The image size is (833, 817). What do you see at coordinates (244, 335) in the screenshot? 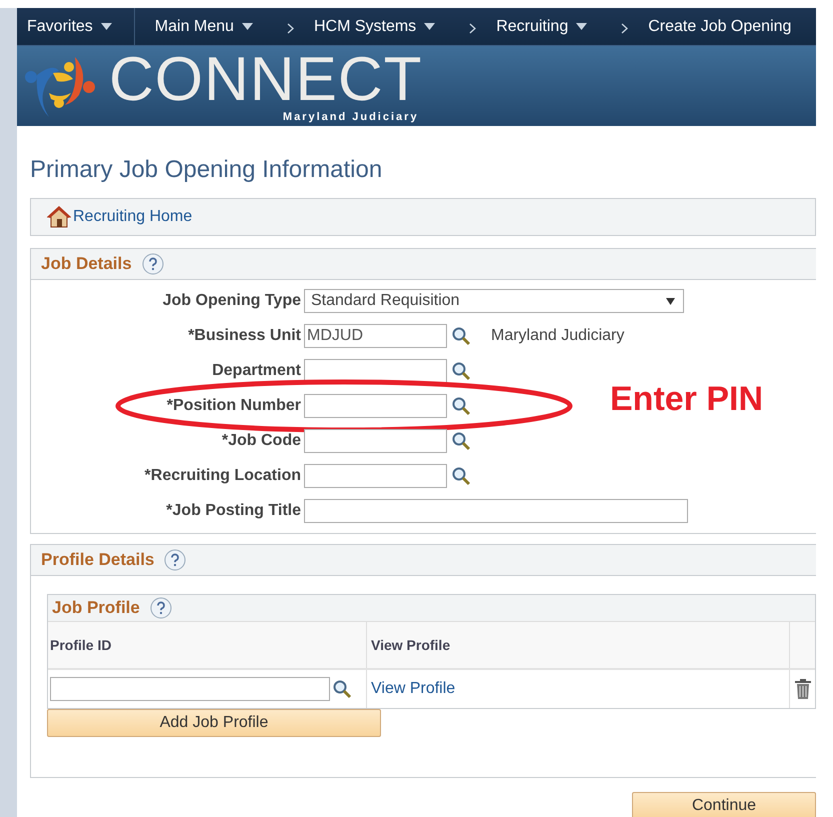
I see `field-label: *Business Unit` at bounding box center [244, 335].